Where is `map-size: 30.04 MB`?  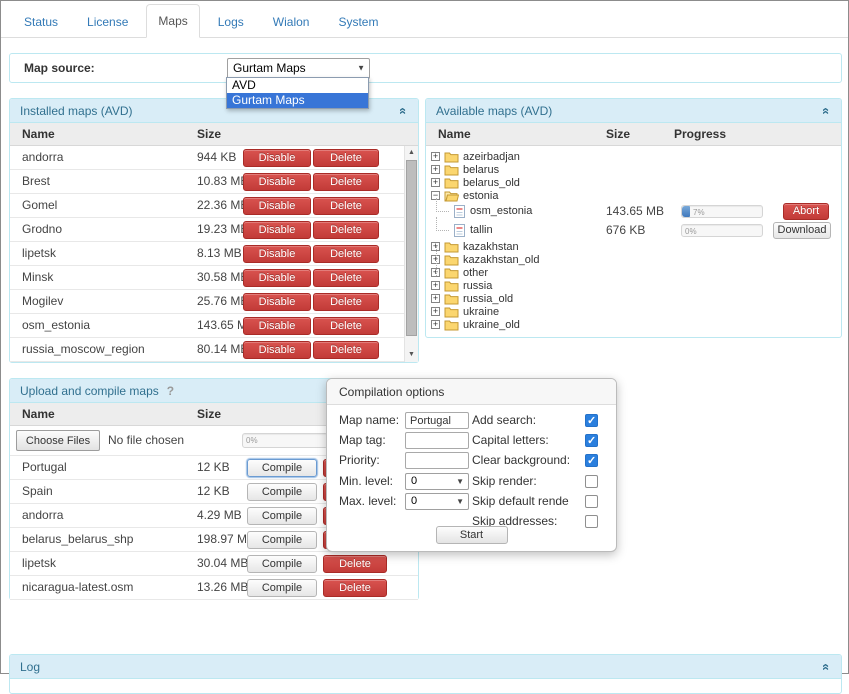
map-size: 30.04 MB is located at coordinates (223, 563).